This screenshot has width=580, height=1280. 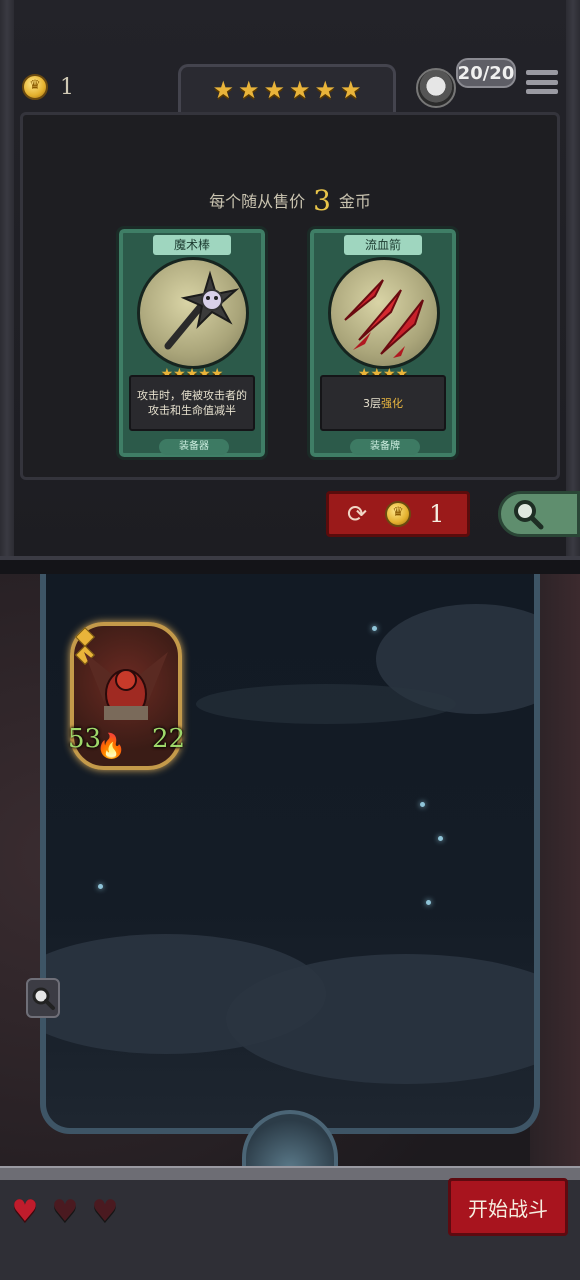 I want to click on search-tab-button, so click(x=539, y=514).